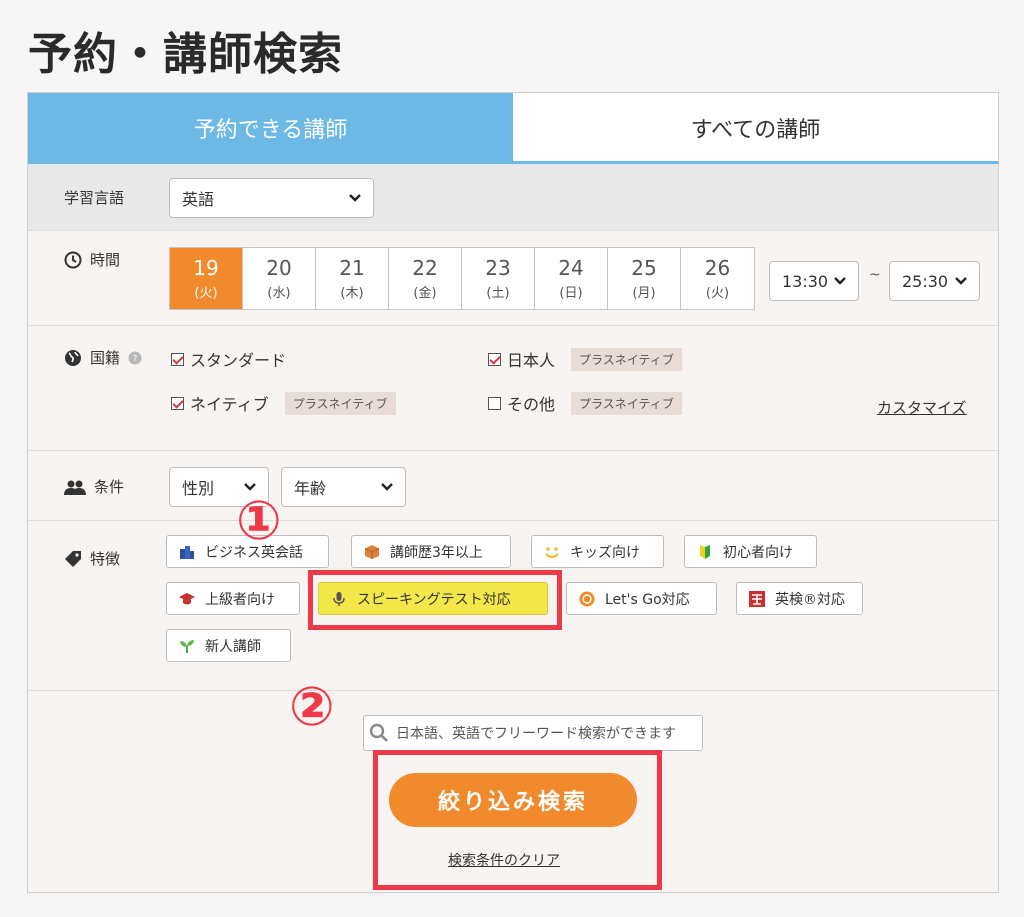 This screenshot has width=1024, height=917. What do you see at coordinates (805, 281) in the screenshot?
I see `time-from-value: 13:30` at bounding box center [805, 281].